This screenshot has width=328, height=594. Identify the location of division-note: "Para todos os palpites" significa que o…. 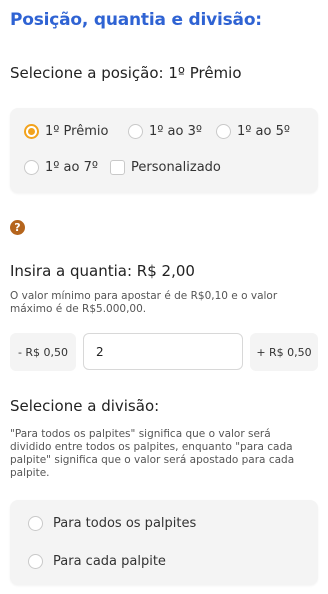
(152, 453).